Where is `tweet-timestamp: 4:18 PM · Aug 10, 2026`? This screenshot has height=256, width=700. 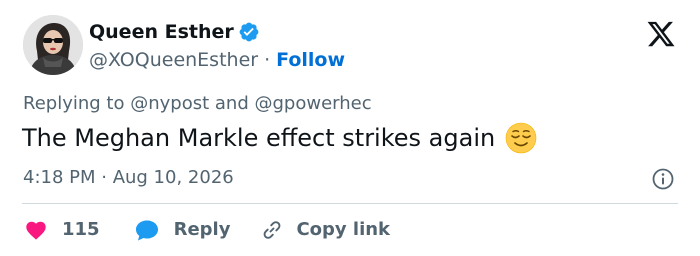
tweet-timestamp: 4:18 PM · Aug 10, 2026 is located at coordinates (128, 178).